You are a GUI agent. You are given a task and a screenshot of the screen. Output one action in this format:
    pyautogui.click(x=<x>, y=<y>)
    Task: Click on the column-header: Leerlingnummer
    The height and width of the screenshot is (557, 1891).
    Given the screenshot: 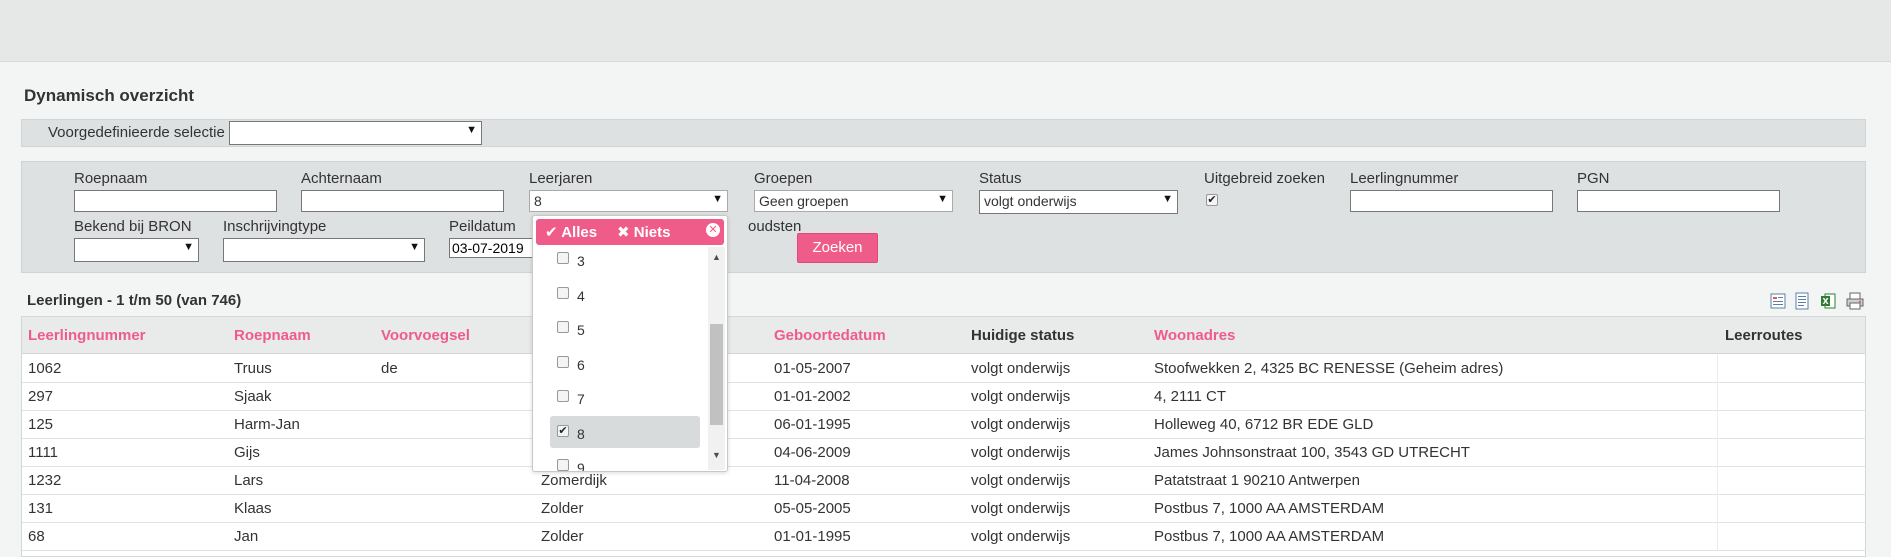 What is the action you would take?
    pyautogui.click(x=87, y=335)
    